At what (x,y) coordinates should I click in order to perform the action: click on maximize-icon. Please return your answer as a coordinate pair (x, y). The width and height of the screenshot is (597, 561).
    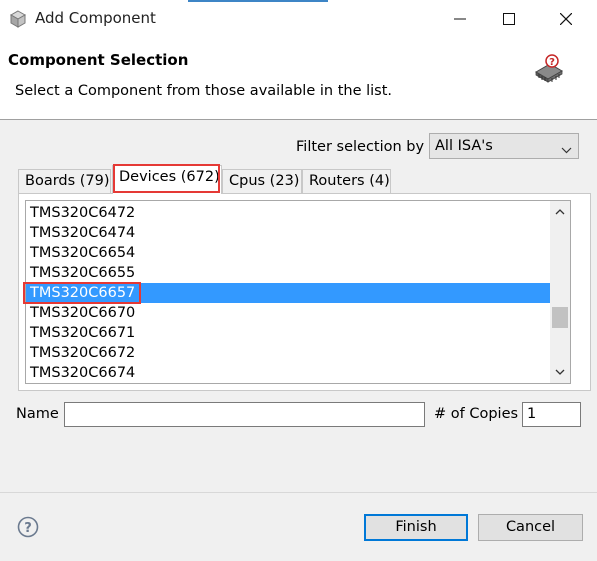
    Looking at the image, I should click on (509, 19).